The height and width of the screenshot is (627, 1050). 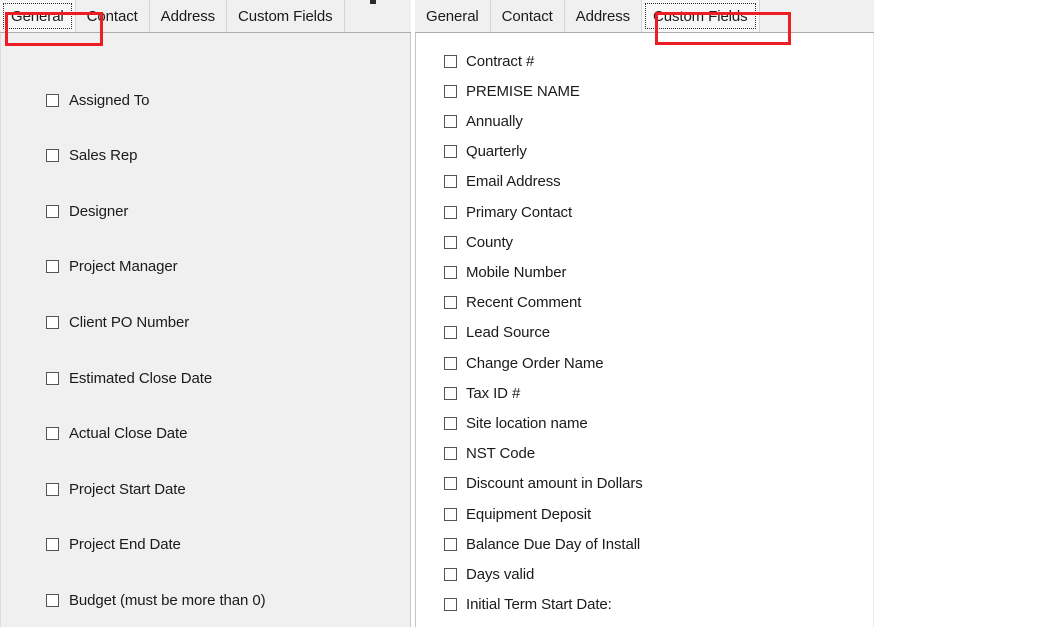 I want to click on right-checkbox-row: Days valid, so click(x=489, y=574).